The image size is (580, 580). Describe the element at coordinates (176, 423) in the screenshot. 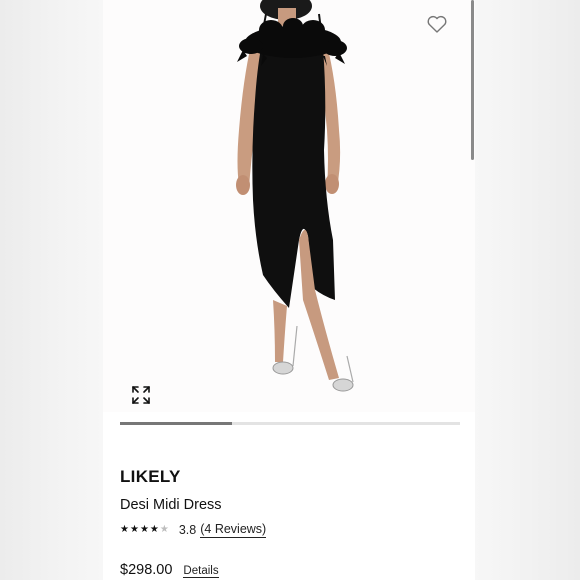

I see `gallery-progress-fill` at that location.